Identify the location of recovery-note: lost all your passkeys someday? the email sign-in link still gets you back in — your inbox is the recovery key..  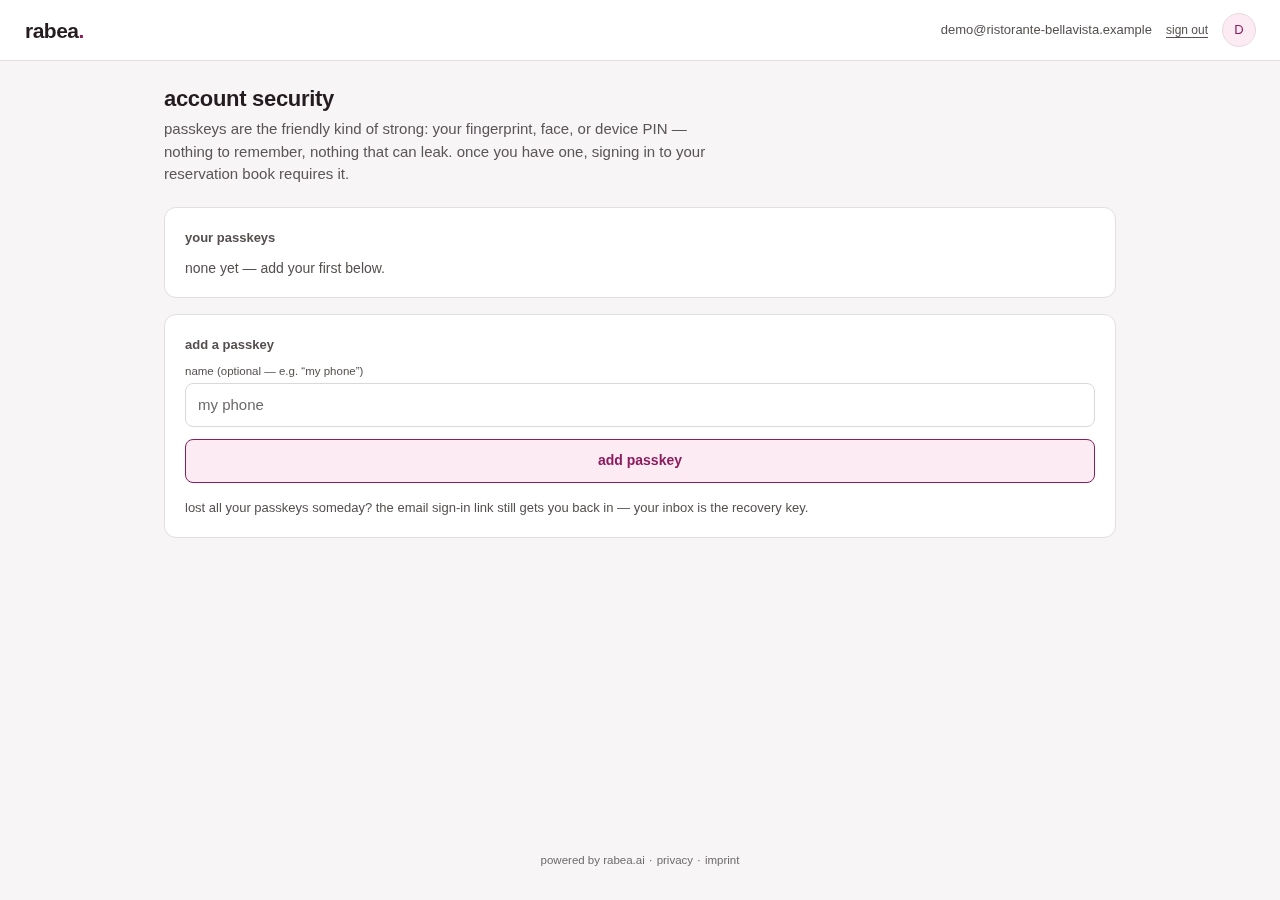
(497, 507).